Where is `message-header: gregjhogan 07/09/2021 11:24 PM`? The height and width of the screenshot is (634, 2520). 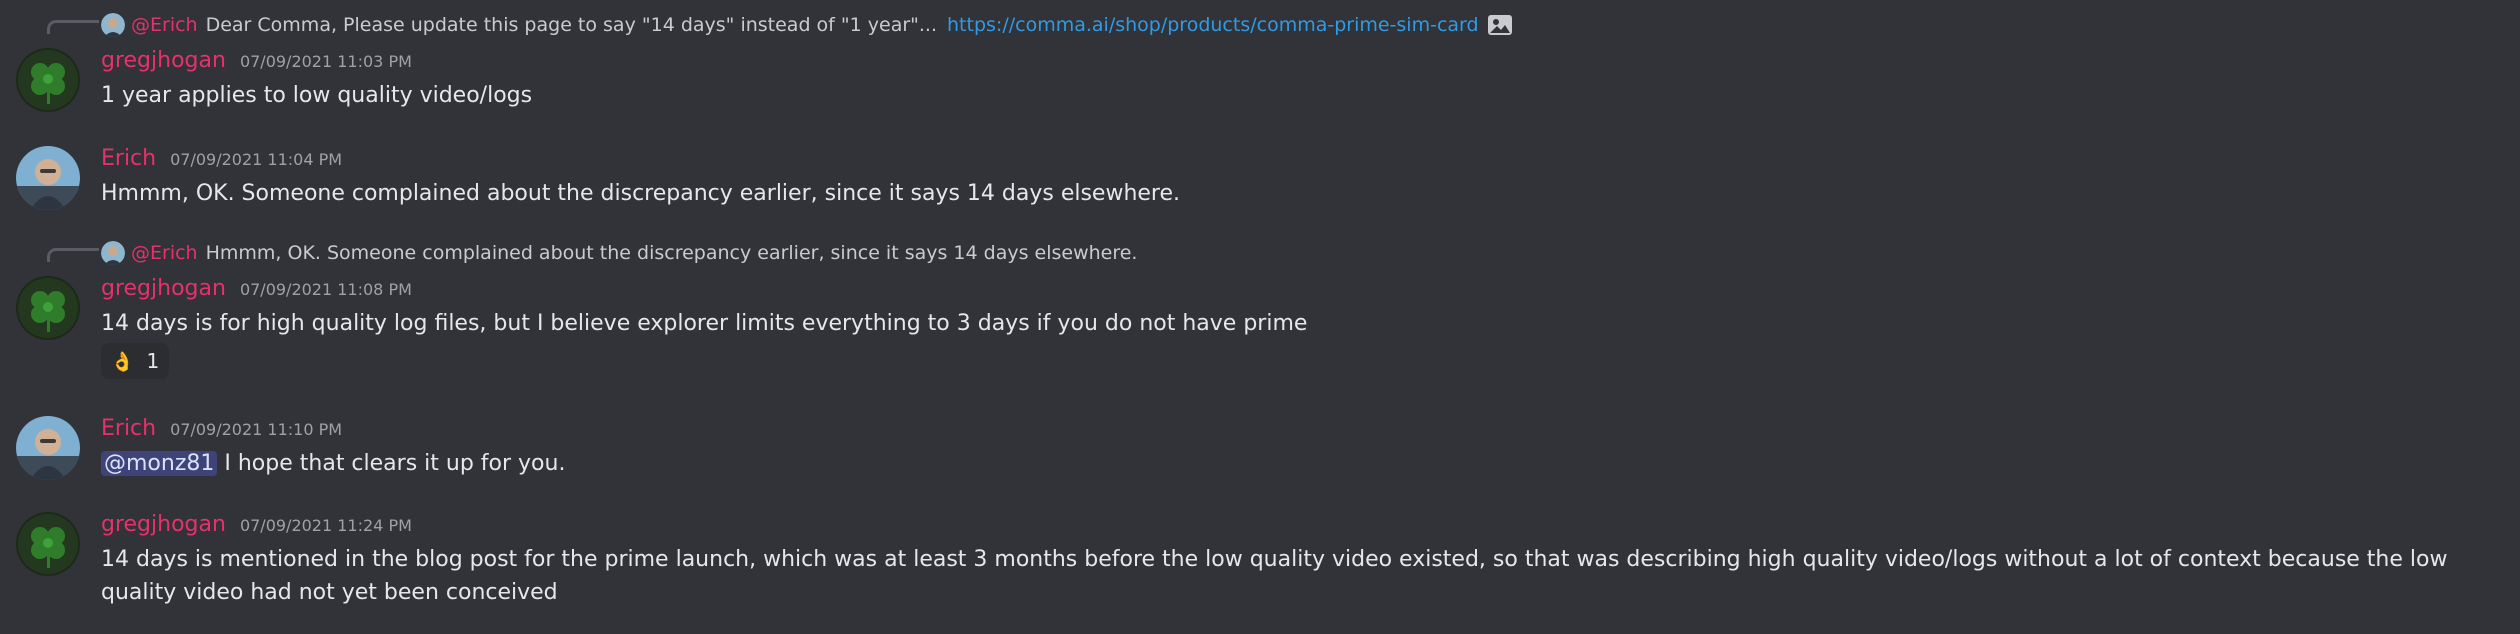
message-header: gregjhogan 07/09/2021 11:24 PM is located at coordinates (256, 526).